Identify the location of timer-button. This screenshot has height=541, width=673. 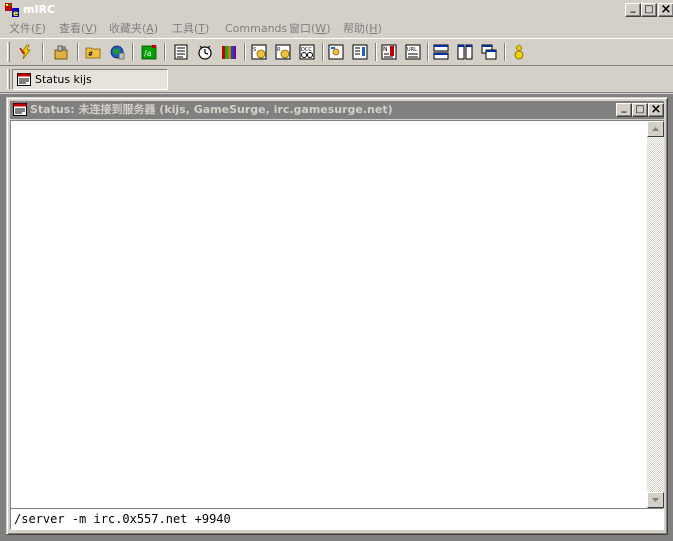
(205, 52).